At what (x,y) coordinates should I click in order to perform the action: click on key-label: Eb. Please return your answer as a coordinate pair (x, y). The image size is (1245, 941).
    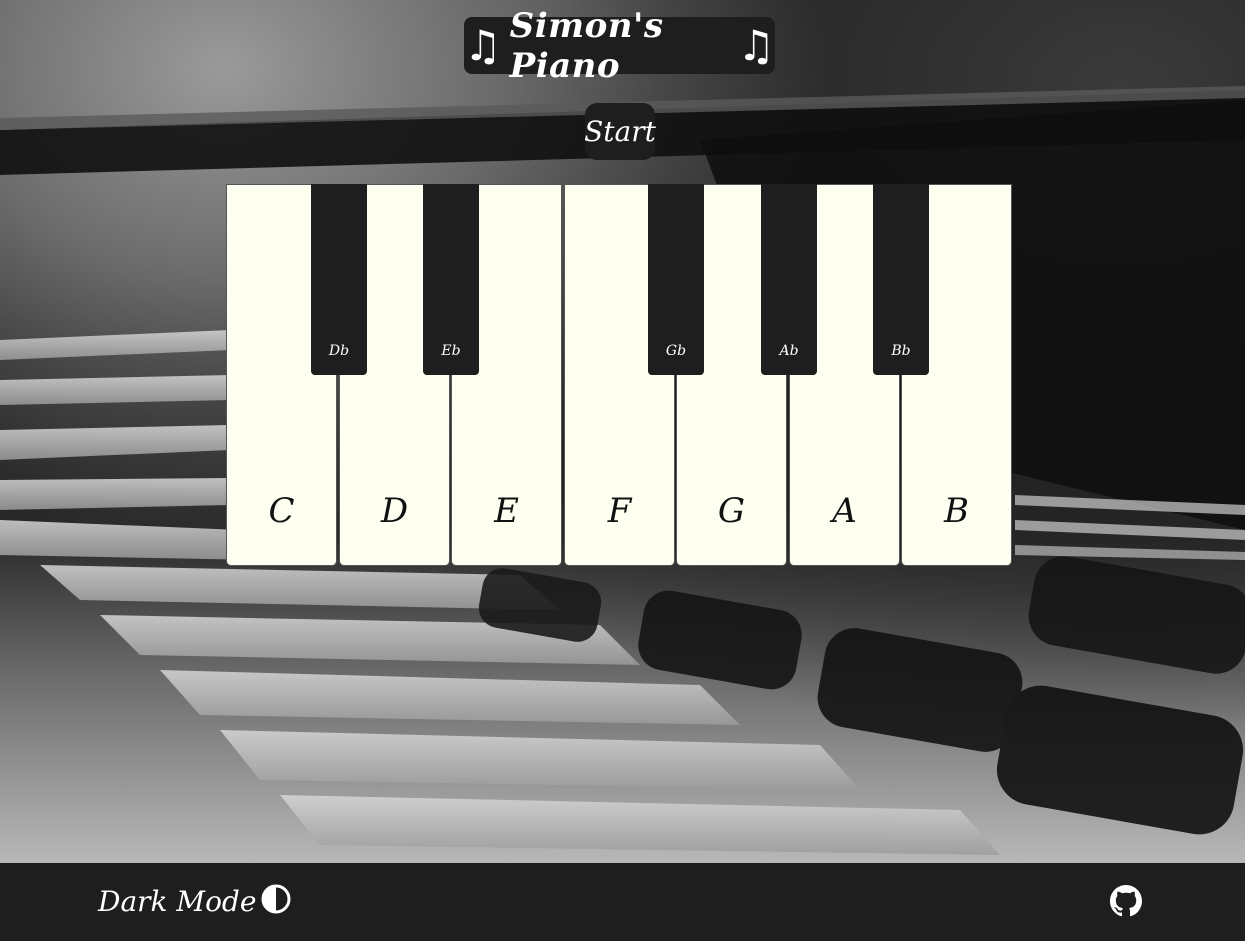
    Looking at the image, I should click on (451, 351).